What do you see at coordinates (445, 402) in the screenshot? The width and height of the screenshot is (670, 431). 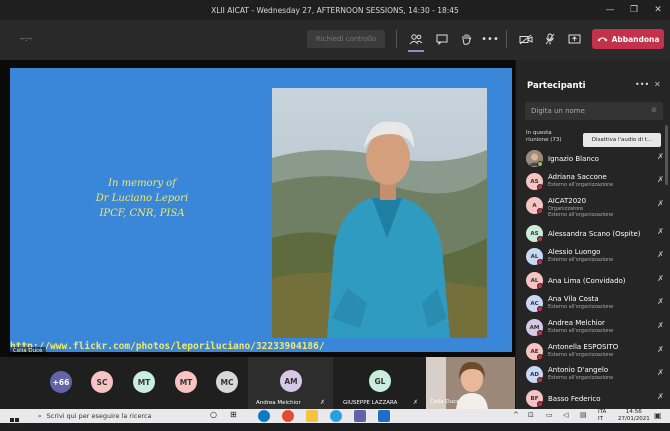 I see `participant-name: Celia Duce` at bounding box center [445, 402].